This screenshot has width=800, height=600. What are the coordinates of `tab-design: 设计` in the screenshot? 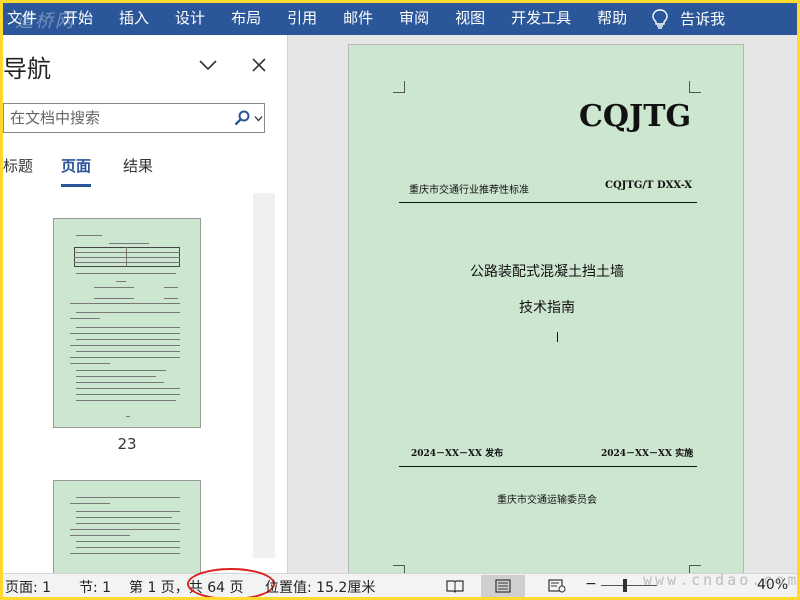 It's located at (190, 19).